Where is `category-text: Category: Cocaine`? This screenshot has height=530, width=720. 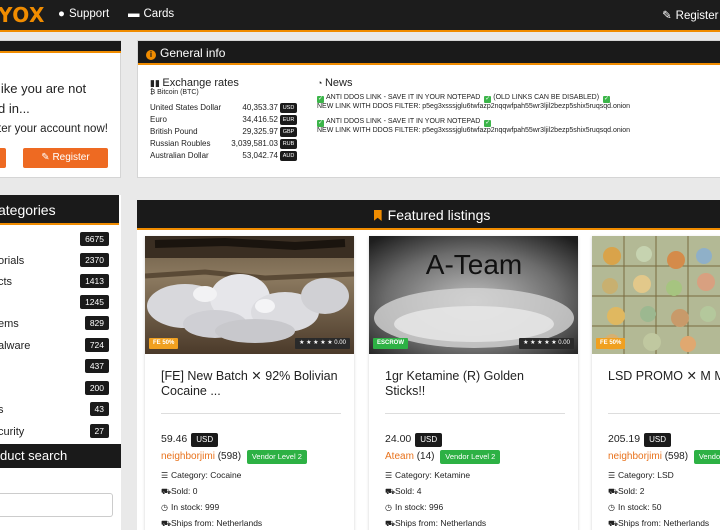 category-text: Category: Cocaine is located at coordinates (206, 475).